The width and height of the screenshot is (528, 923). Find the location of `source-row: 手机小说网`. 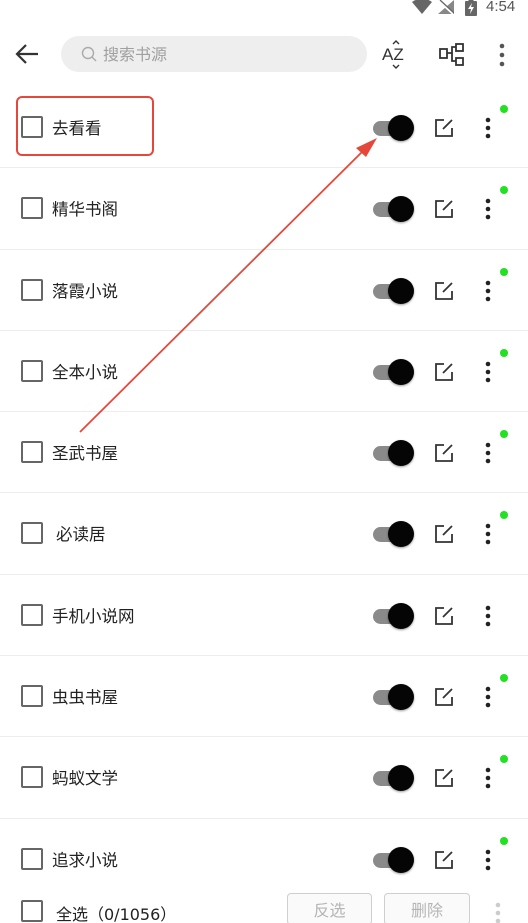

source-row: 手机小说网 is located at coordinates (264, 616).